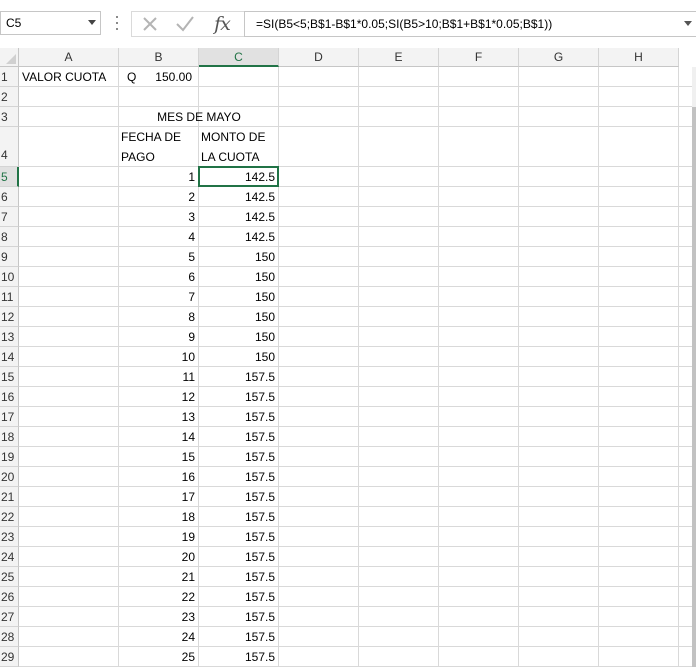 This screenshot has width=696, height=667. I want to click on column-header-f: F, so click(479, 57).